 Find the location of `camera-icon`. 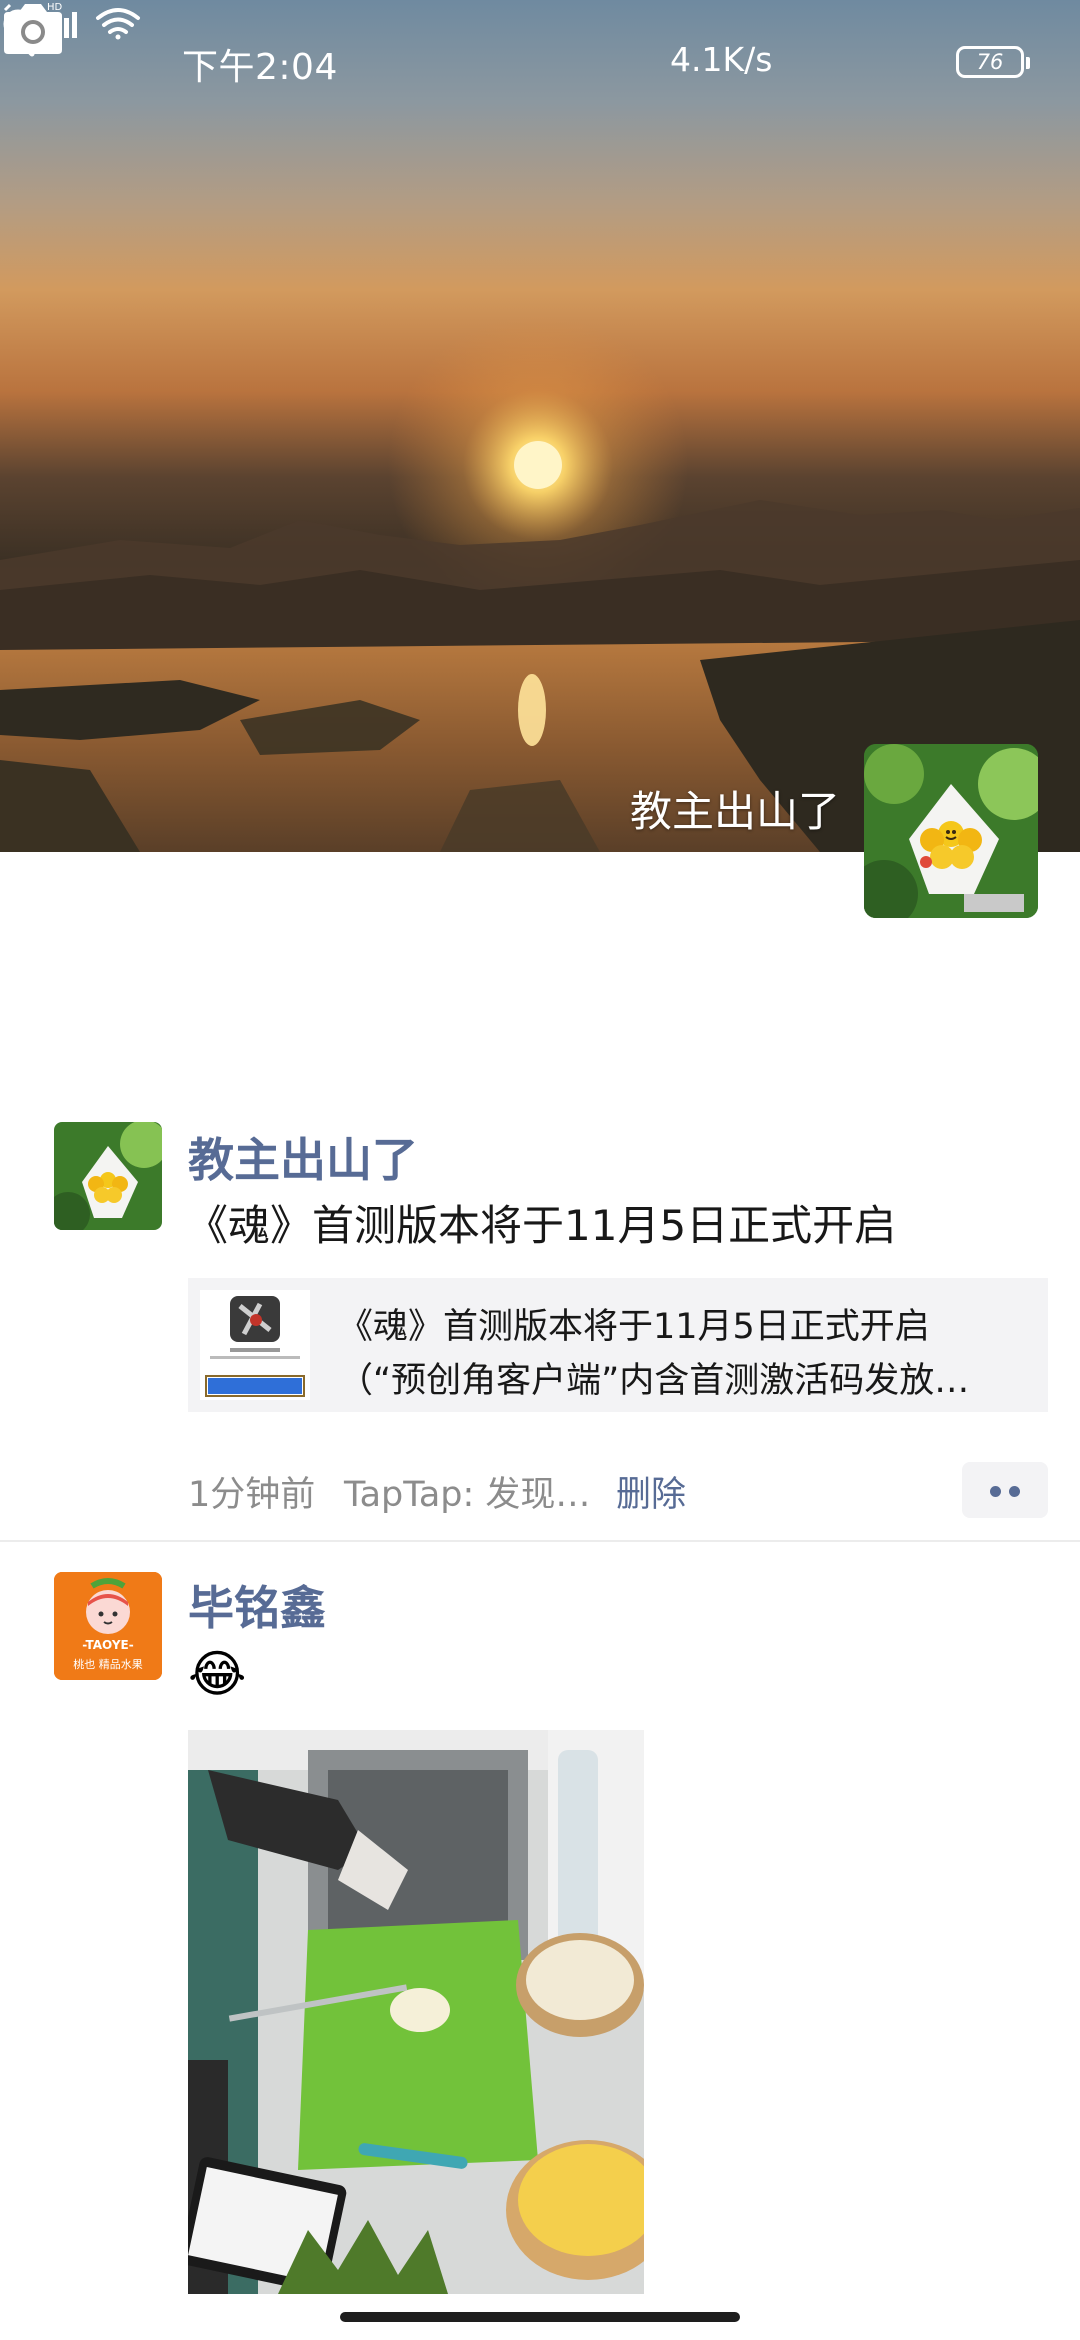

camera-icon is located at coordinates (33, 30).